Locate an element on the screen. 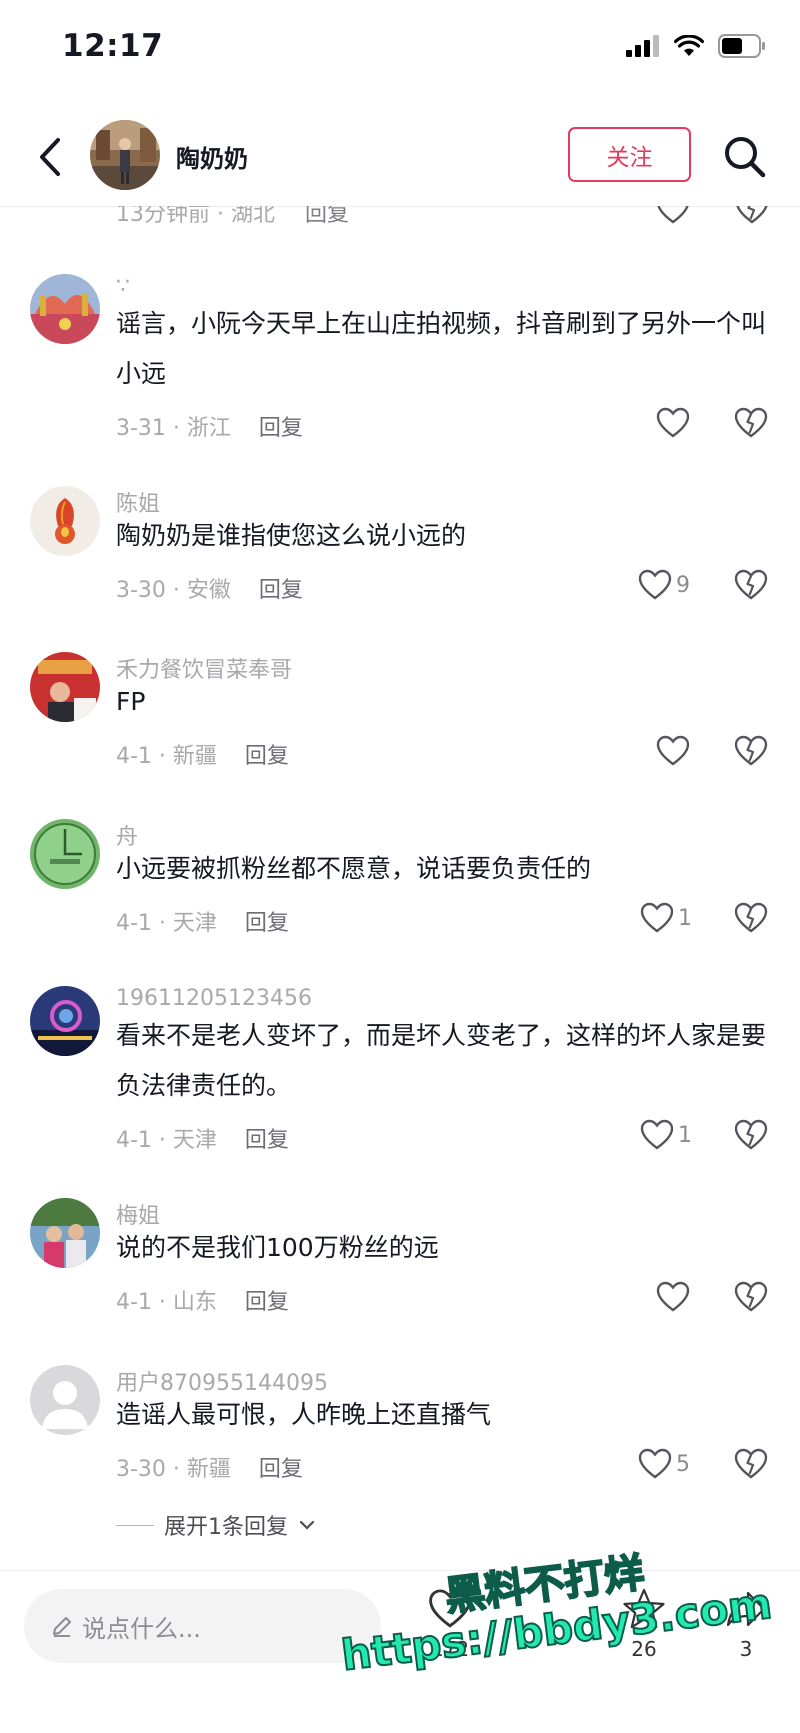 The height and width of the screenshot is (1733, 800). status-icons is located at coordinates (696, 46).